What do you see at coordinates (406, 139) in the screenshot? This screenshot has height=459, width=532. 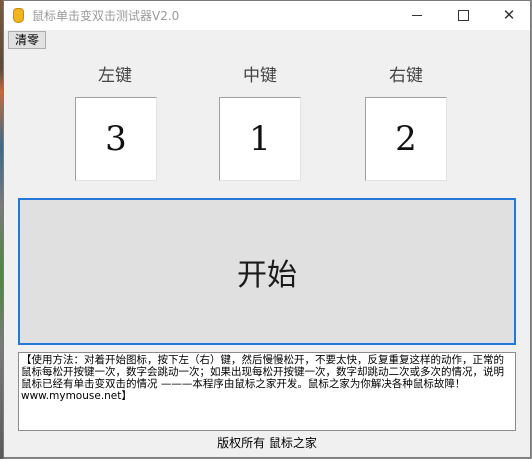 I see `right-click-count: 2` at bounding box center [406, 139].